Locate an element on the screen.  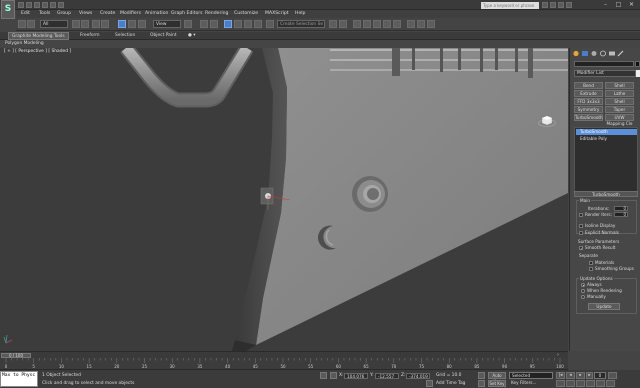
modifier-ffd-button: FFD 3x3x3 is located at coordinates (588, 101).